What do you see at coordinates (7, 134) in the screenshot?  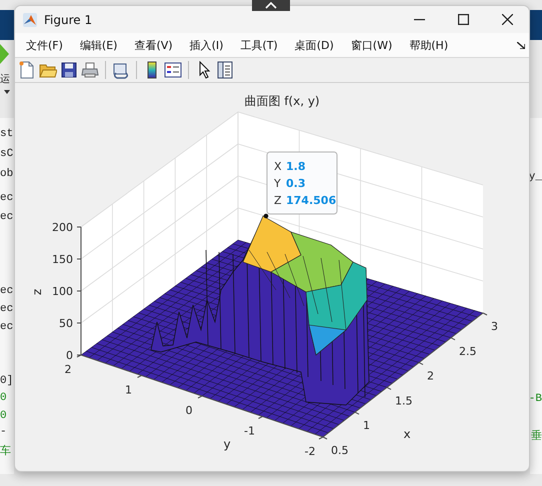 I see `code-text-fragment: st` at bounding box center [7, 134].